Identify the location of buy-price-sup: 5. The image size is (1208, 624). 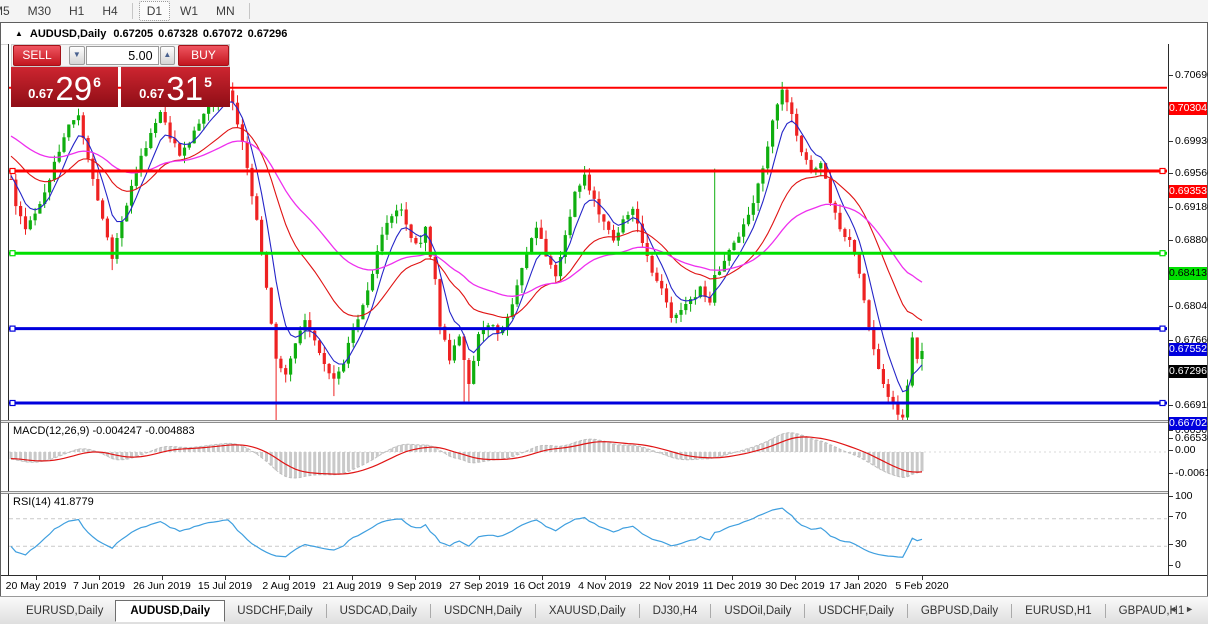
(208, 82).